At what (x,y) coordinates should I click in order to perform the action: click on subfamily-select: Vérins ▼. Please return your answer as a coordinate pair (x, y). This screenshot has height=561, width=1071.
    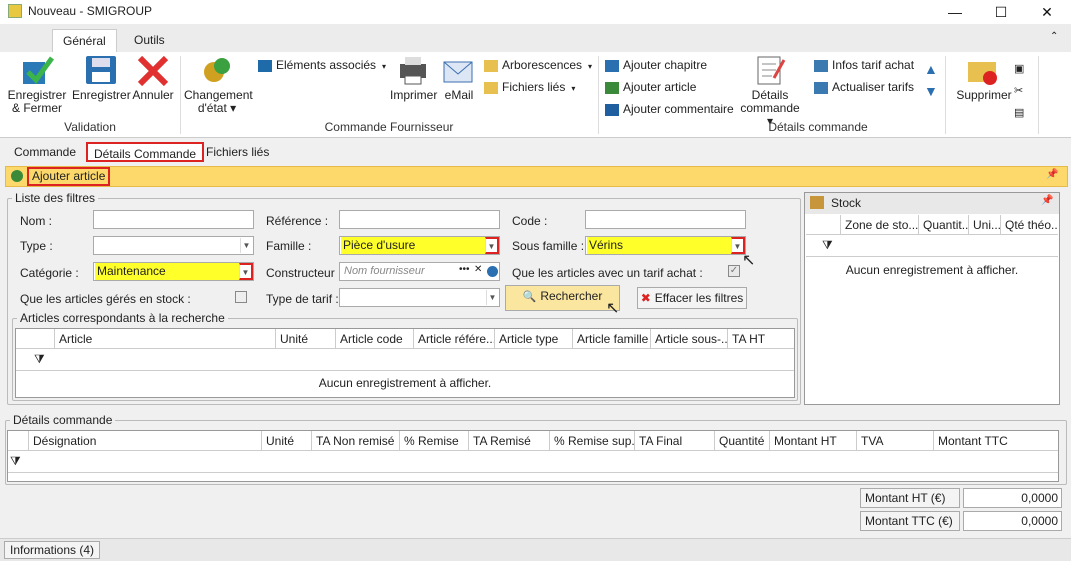
    Looking at the image, I should click on (665, 245).